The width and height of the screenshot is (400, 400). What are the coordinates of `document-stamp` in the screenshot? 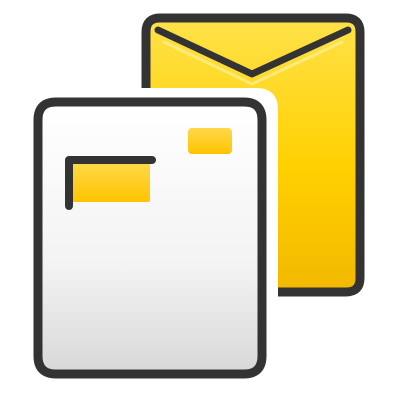 It's located at (210, 141).